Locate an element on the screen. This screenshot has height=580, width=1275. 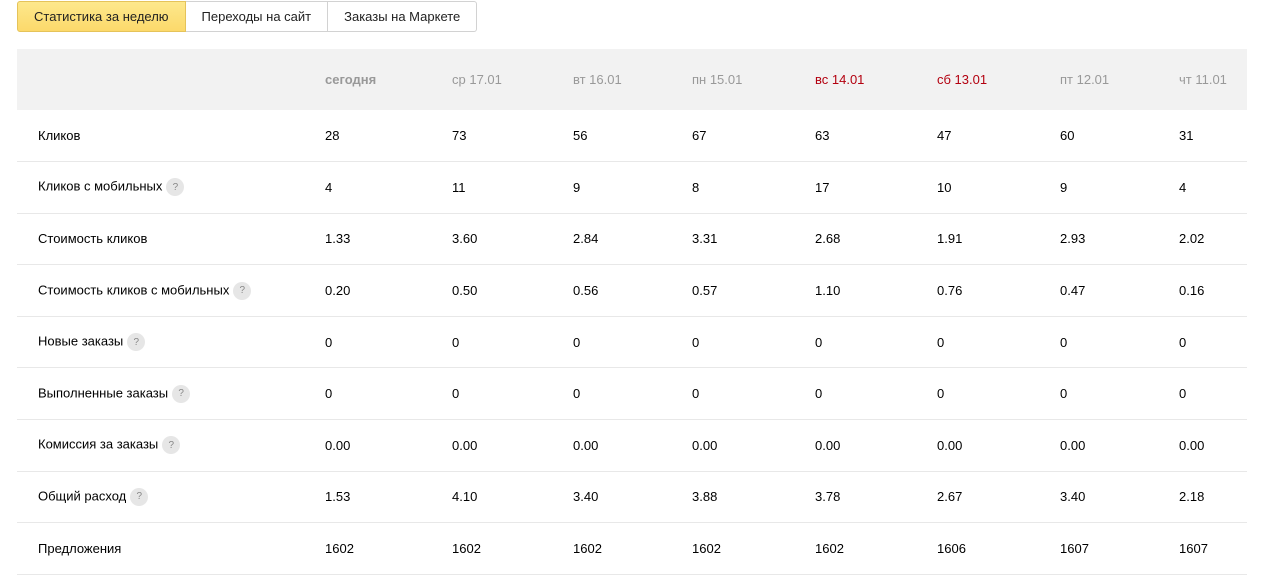
value-cell: 60 is located at coordinates (1067, 136).